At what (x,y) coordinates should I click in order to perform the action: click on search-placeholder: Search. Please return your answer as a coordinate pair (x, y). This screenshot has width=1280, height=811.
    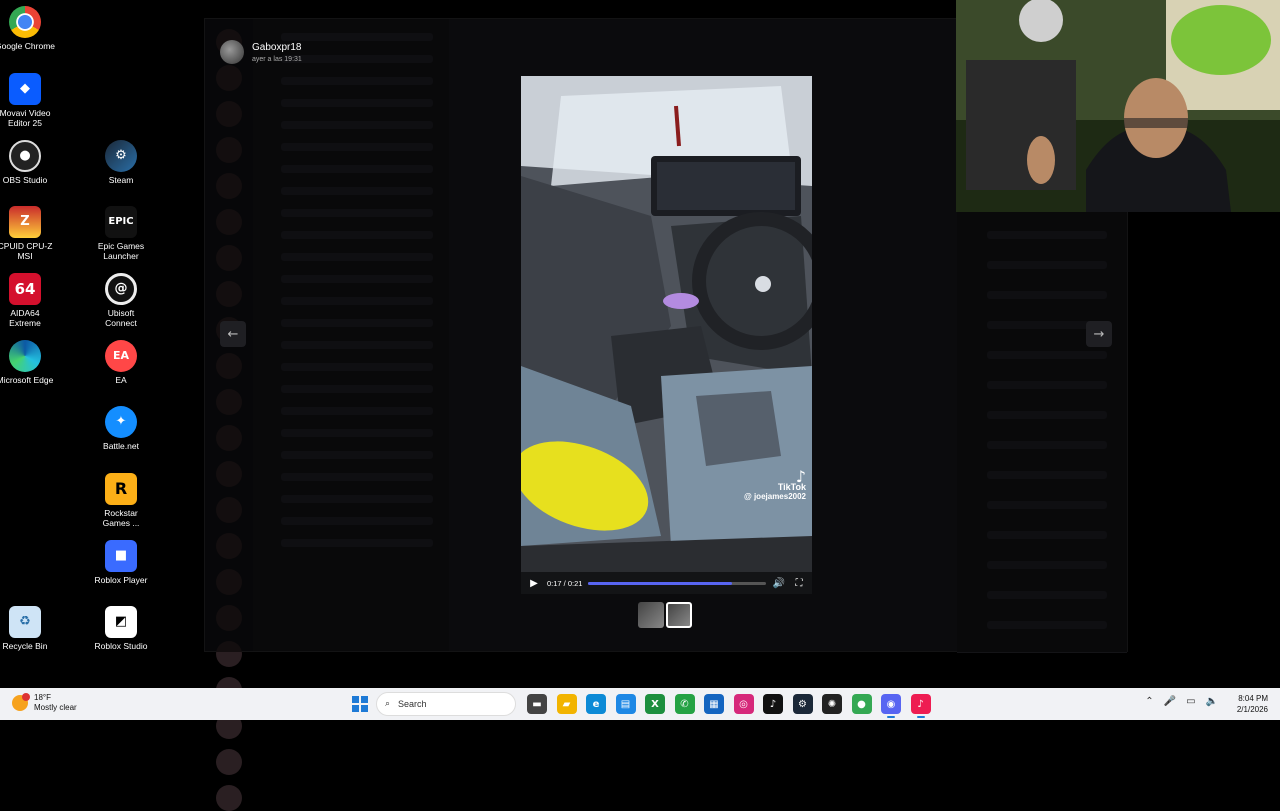
    Looking at the image, I should click on (412, 704).